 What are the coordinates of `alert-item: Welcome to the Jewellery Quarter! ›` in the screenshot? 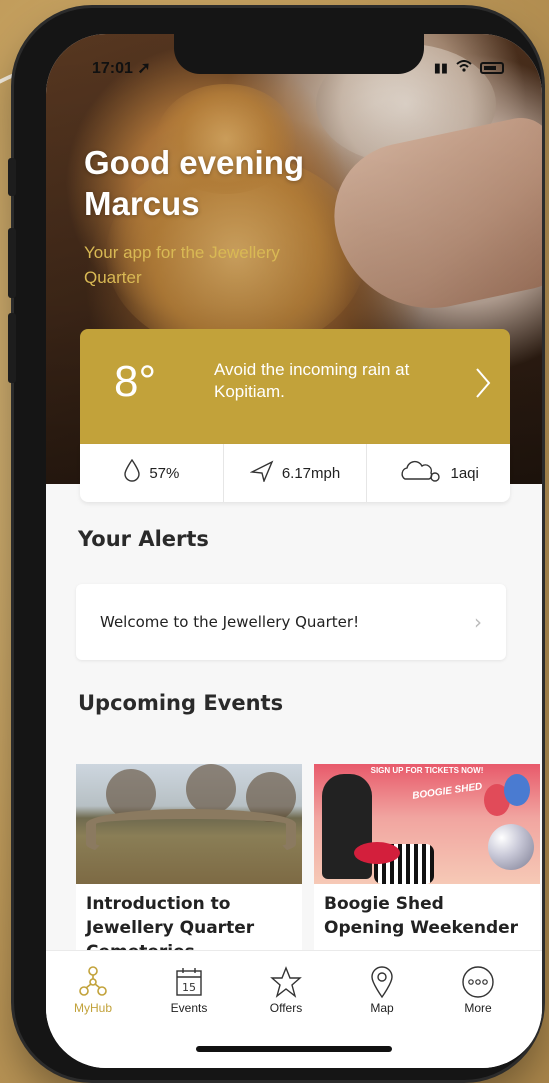 It's located at (291, 622).